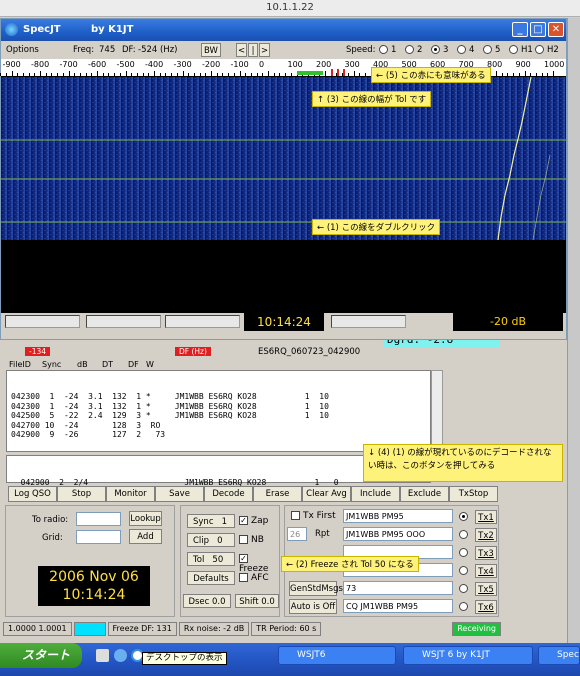 The width and height of the screenshot is (580, 676). What do you see at coordinates (211, 559) in the screenshot?
I see `tol-control: Tol 50` at bounding box center [211, 559].